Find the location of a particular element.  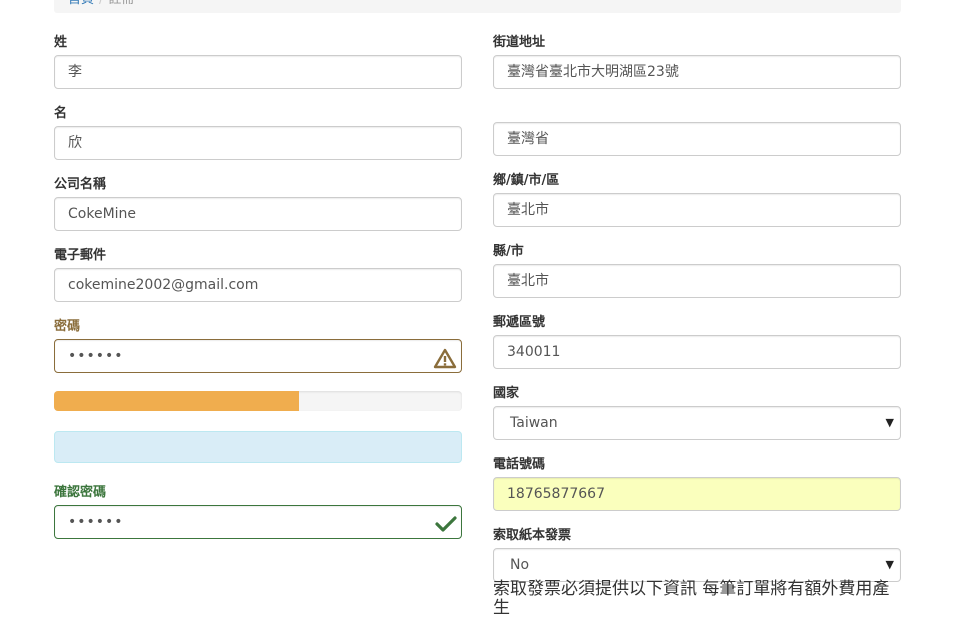

street2-input: 臺灣省 is located at coordinates (697, 139).